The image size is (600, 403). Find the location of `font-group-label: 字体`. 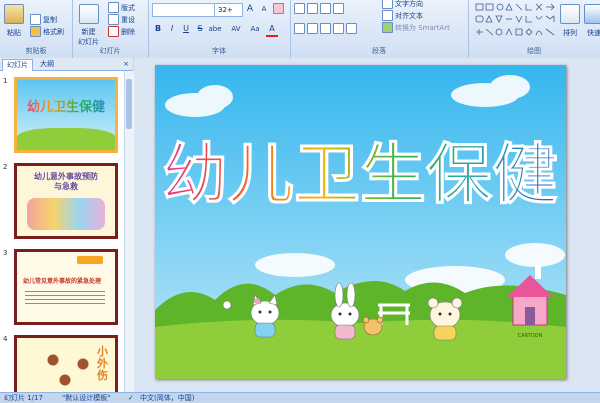

font-group-label: 字体 is located at coordinates (219, 51).